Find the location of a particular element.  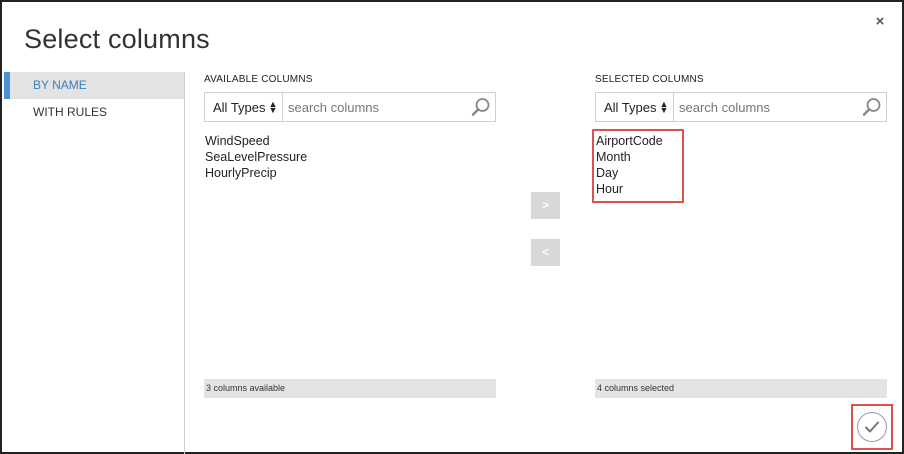

list-item: WindSpeed is located at coordinates (350, 141).